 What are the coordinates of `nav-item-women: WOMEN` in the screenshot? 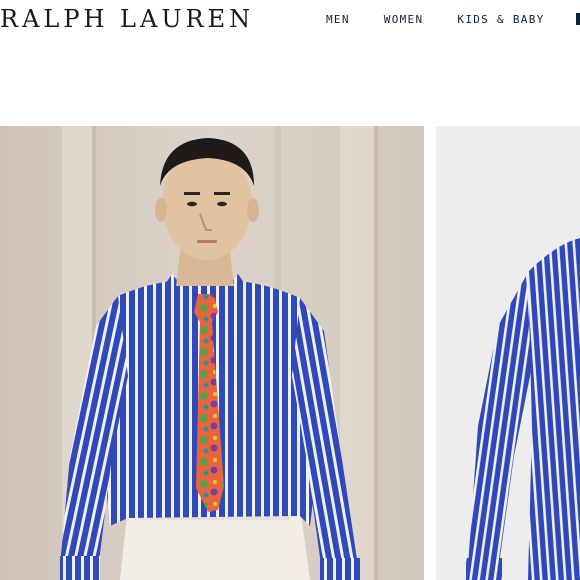 It's located at (404, 19).